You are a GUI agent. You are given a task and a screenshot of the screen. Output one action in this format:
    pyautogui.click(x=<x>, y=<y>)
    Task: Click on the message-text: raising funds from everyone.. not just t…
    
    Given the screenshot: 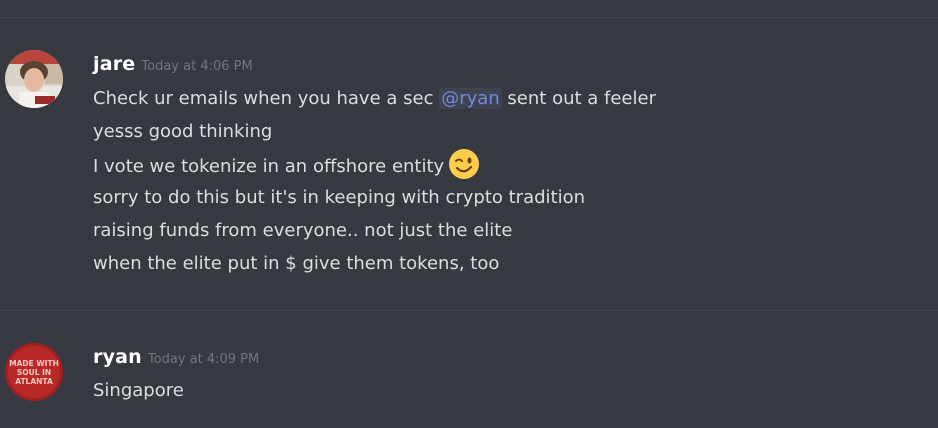 What is the action you would take?
    pyautogui.click(x=303, y=230)
    